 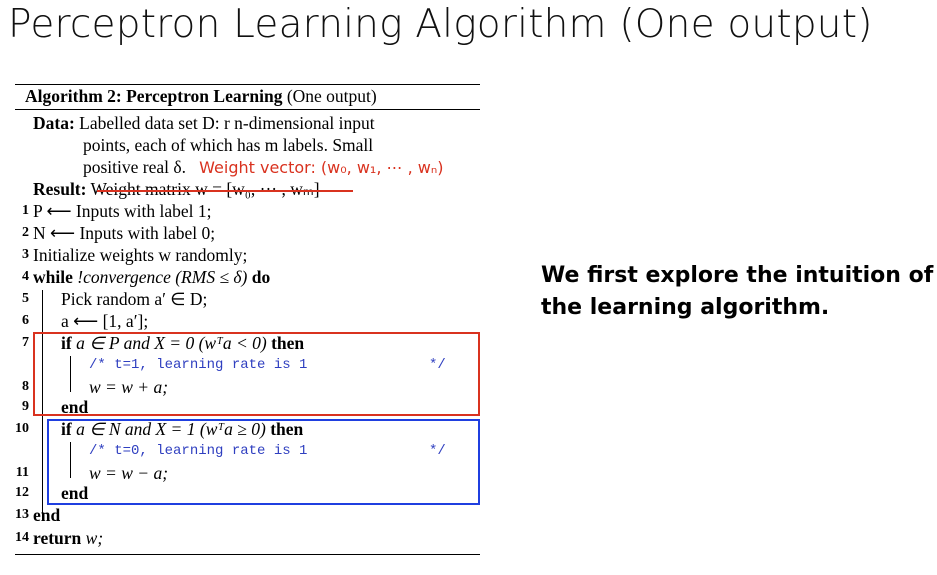 What do you see at coordinates (105, 321) in the screenshot?
I see `code-line-6: a ⟵ [1, a′];` at bounding box center [105, 321].